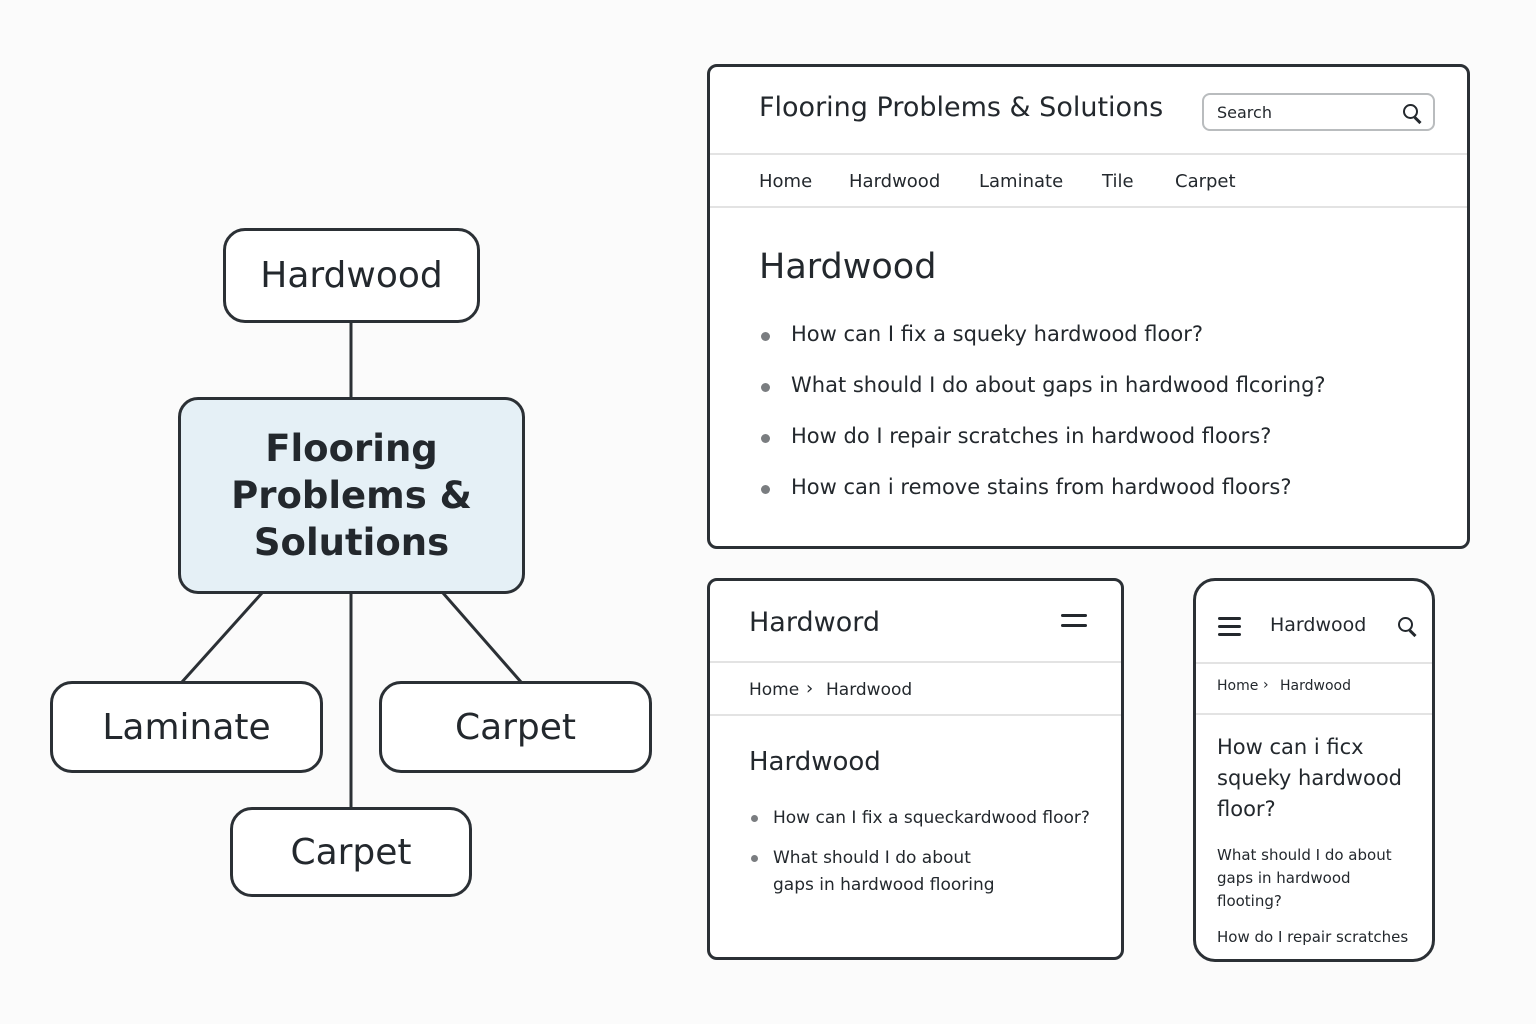 This screenshot has width=1536, height=1024. I want to click on question-link: How can I fix a squeckardwood floor?, so click(931, 818).